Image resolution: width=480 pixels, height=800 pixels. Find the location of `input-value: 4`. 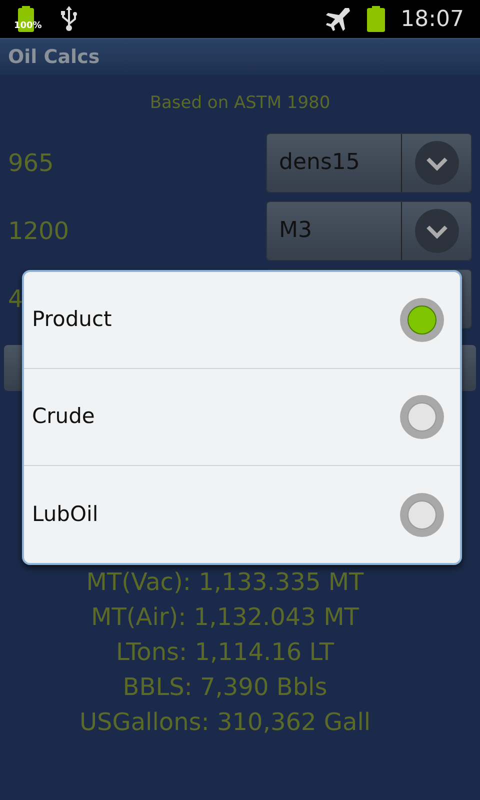

input-value: 4 is located at coordinates (16, 299).